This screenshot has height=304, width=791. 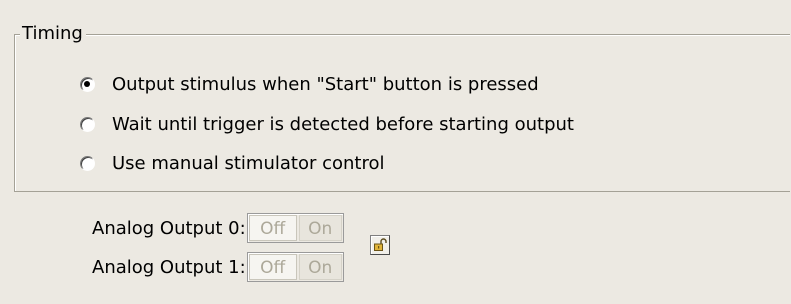 What do you see at coordinates (87, 84) in the screenshot?
I see `radio-button-selected` at bounding box center [87, 84].